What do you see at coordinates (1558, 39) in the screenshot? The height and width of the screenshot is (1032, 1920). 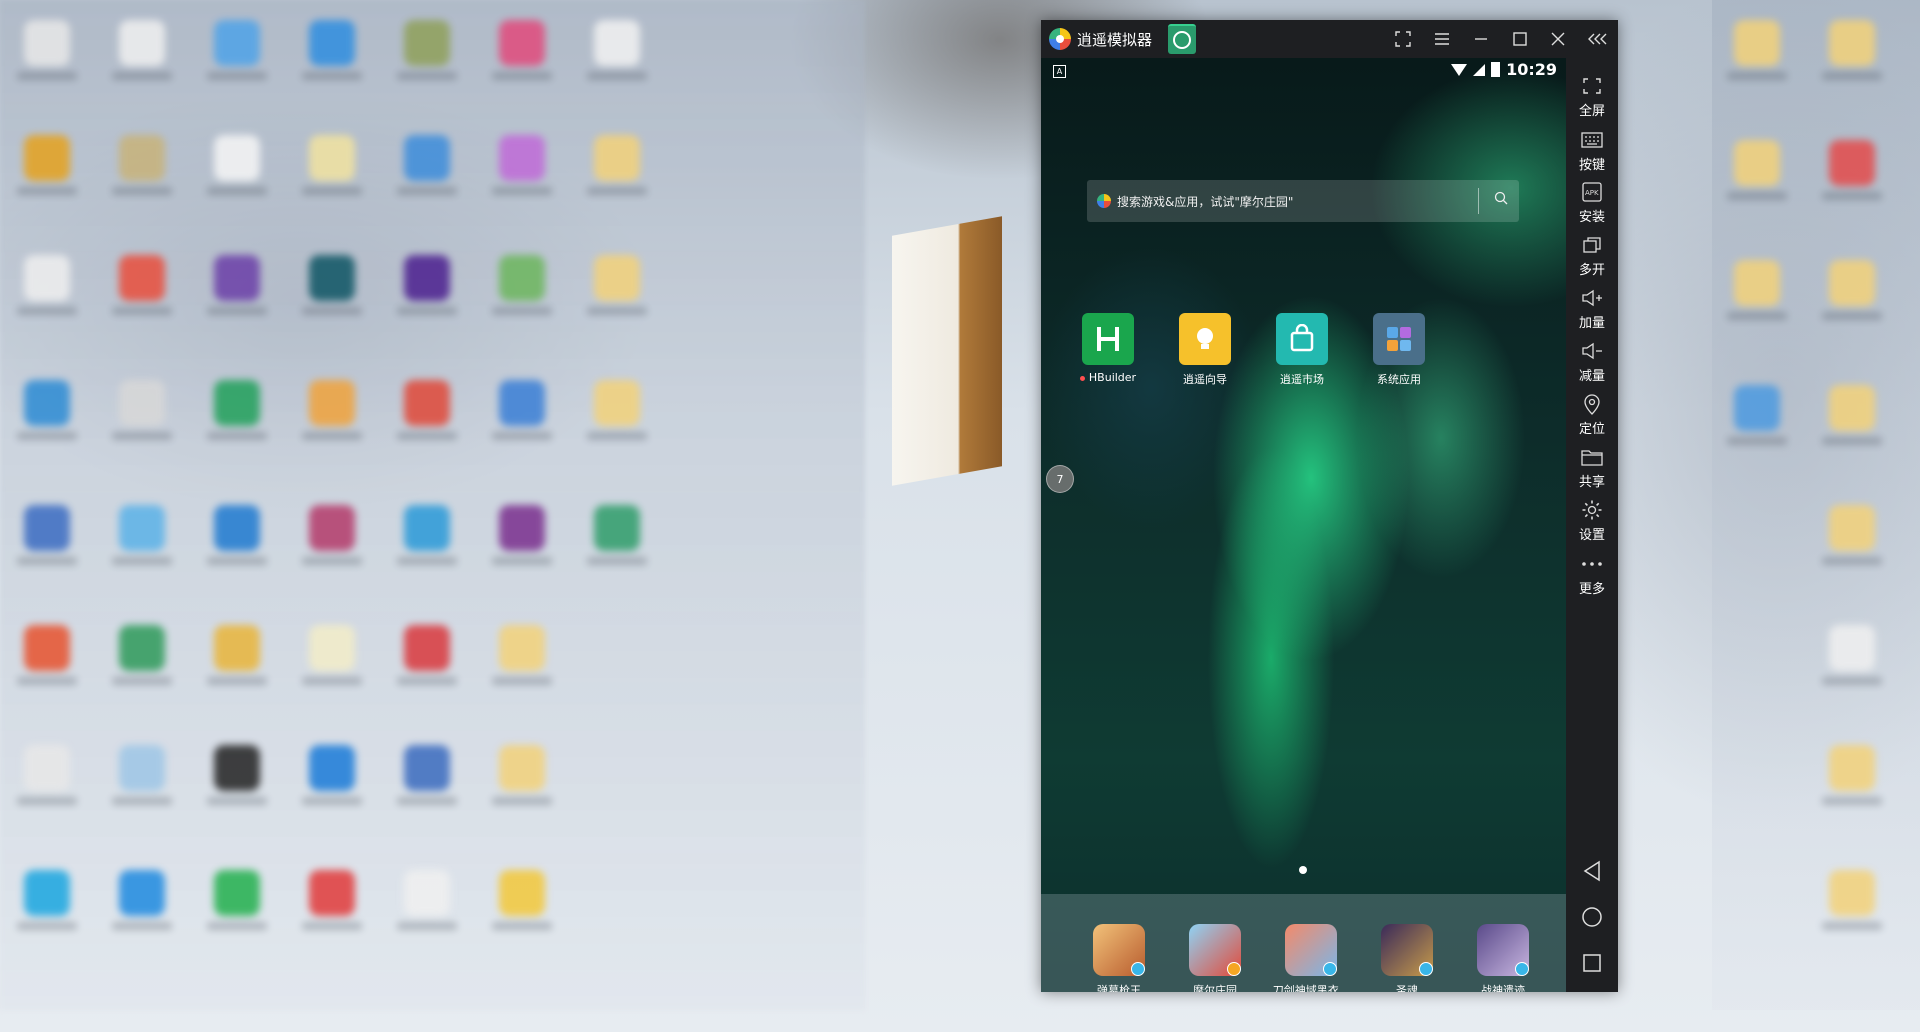 I see `close-button` at bounding box center [1558, 39].